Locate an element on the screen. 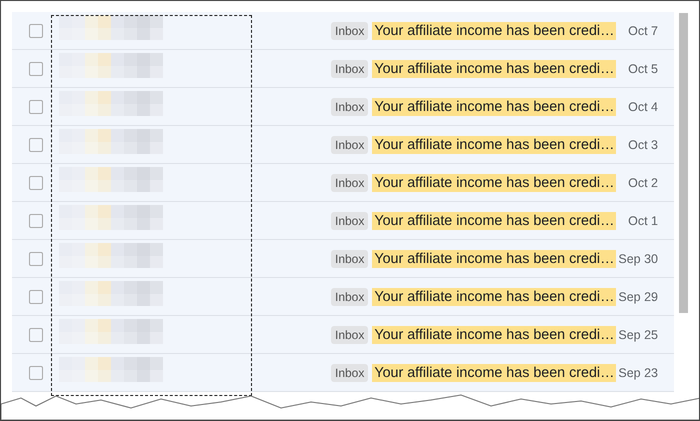 The height and width of the screenshot is (421, 700). email-date: Sep 25 is located at coordinates (638, 335).